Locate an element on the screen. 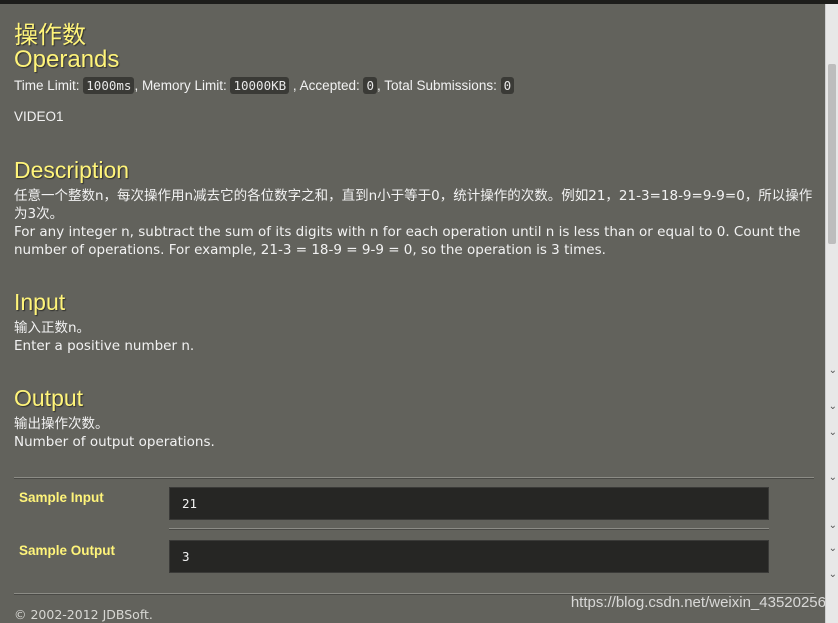  input-body: 输入正数n。 Enter a positive number n. is located at coordinates (414, 337).